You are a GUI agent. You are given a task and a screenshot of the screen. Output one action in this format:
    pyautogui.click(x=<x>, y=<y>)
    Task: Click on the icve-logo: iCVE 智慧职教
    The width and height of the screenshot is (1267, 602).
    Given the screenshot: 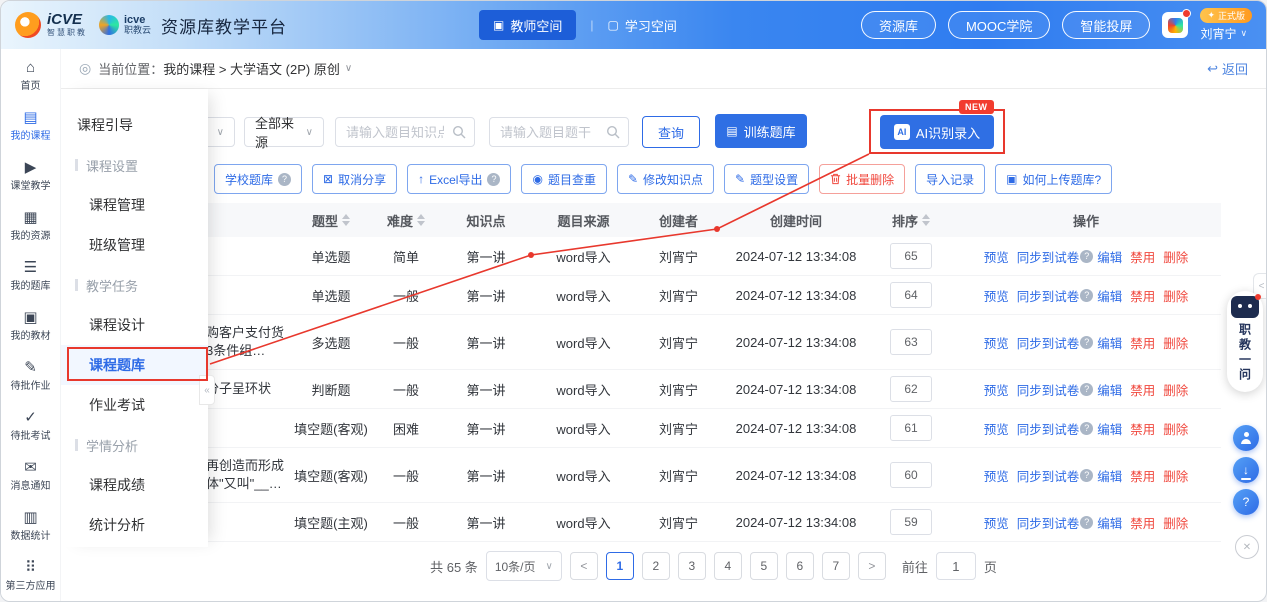 What is the action you would take?
    pyautogui.click(x=51, y=25)
    